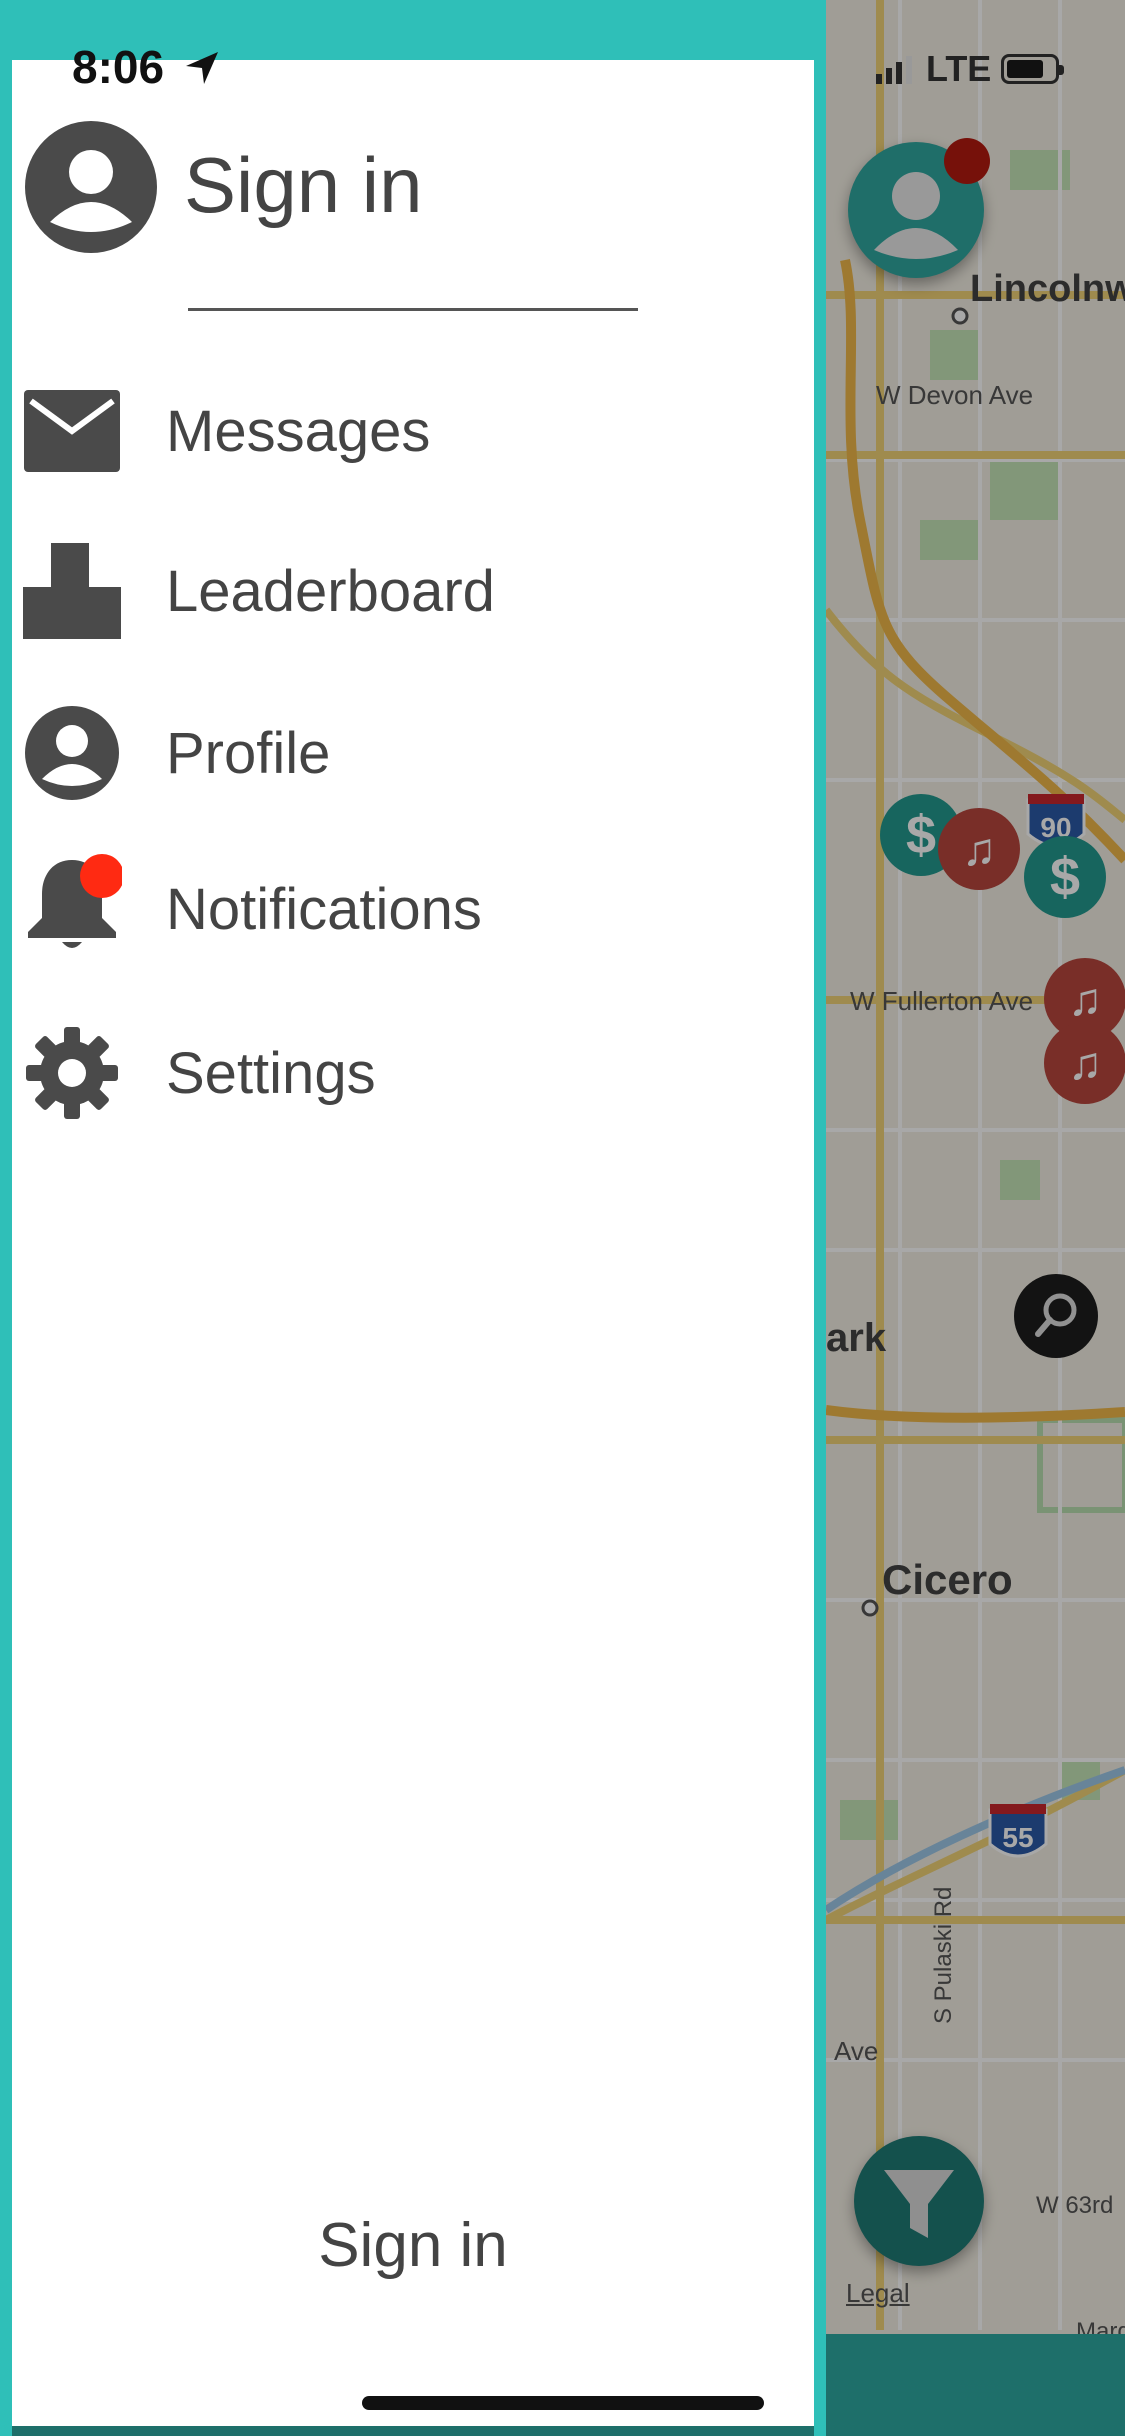 Image resolution: width=1125 pixels, height=2436 pixels. What do you see at coordinates (72, 753) in the screenshot?
I see `profile-icon` at bounding box center [72, 753].